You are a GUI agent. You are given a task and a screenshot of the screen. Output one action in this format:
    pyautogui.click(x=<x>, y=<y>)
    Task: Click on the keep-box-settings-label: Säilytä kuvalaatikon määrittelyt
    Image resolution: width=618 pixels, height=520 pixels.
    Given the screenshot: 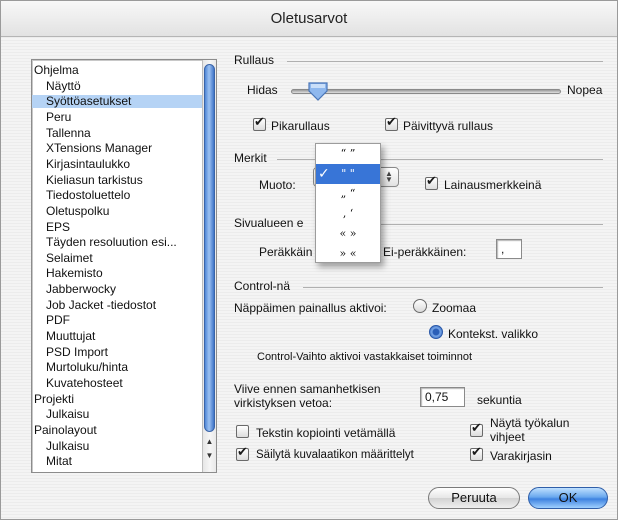 What is the action you would take?
    pyautogui.click(x=335, y=455)
    